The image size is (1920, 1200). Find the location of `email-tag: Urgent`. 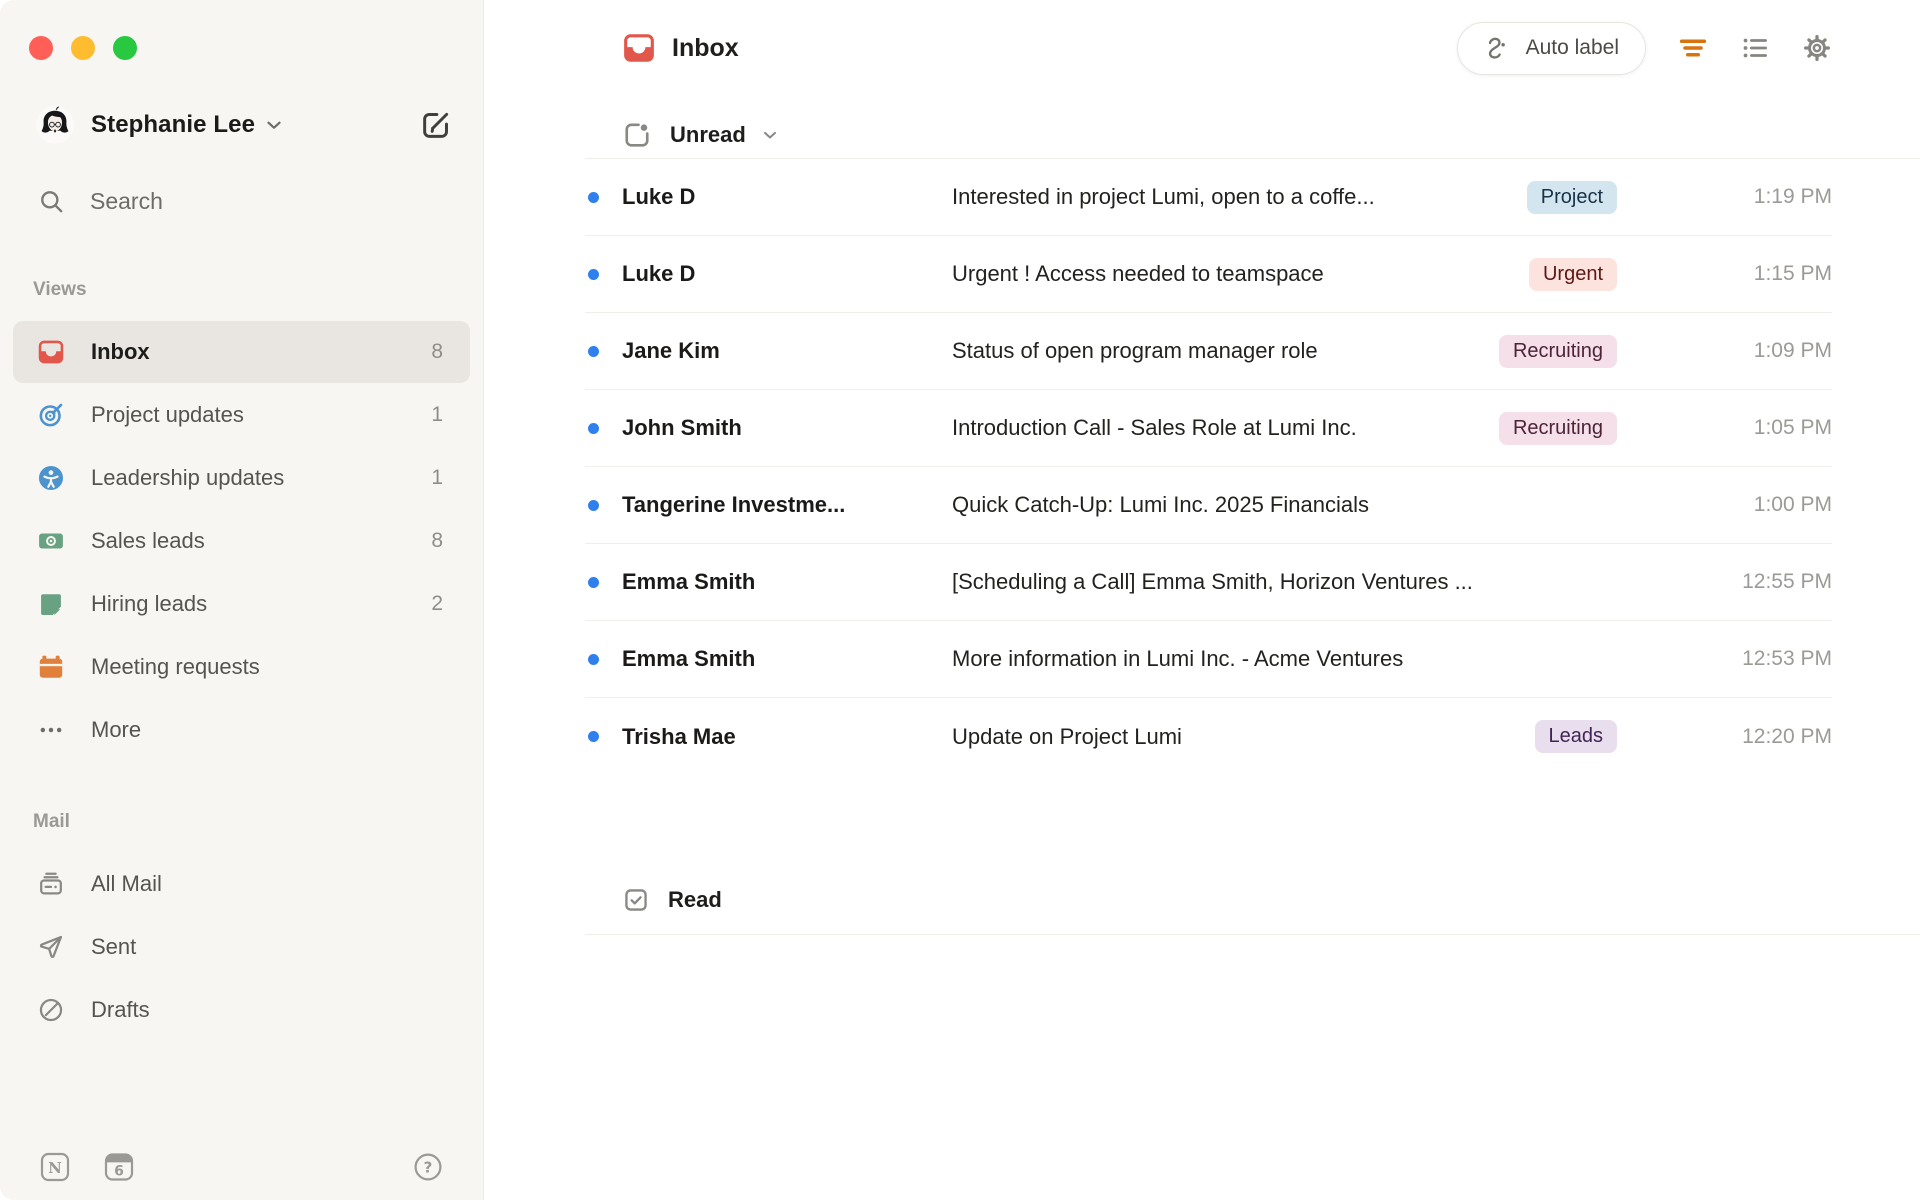

email-tag: Urgent is located at coordinates (1572, 274).